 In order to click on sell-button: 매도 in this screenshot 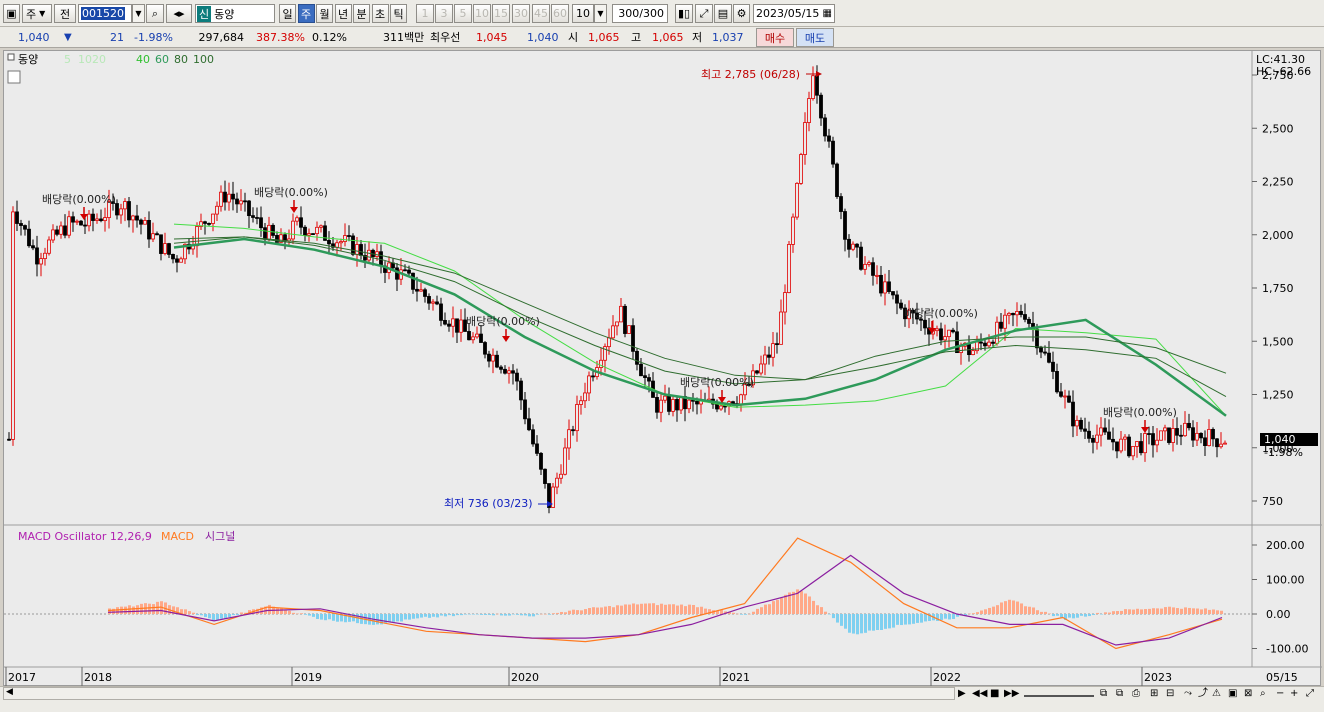, I will do `click(815, 37)`.